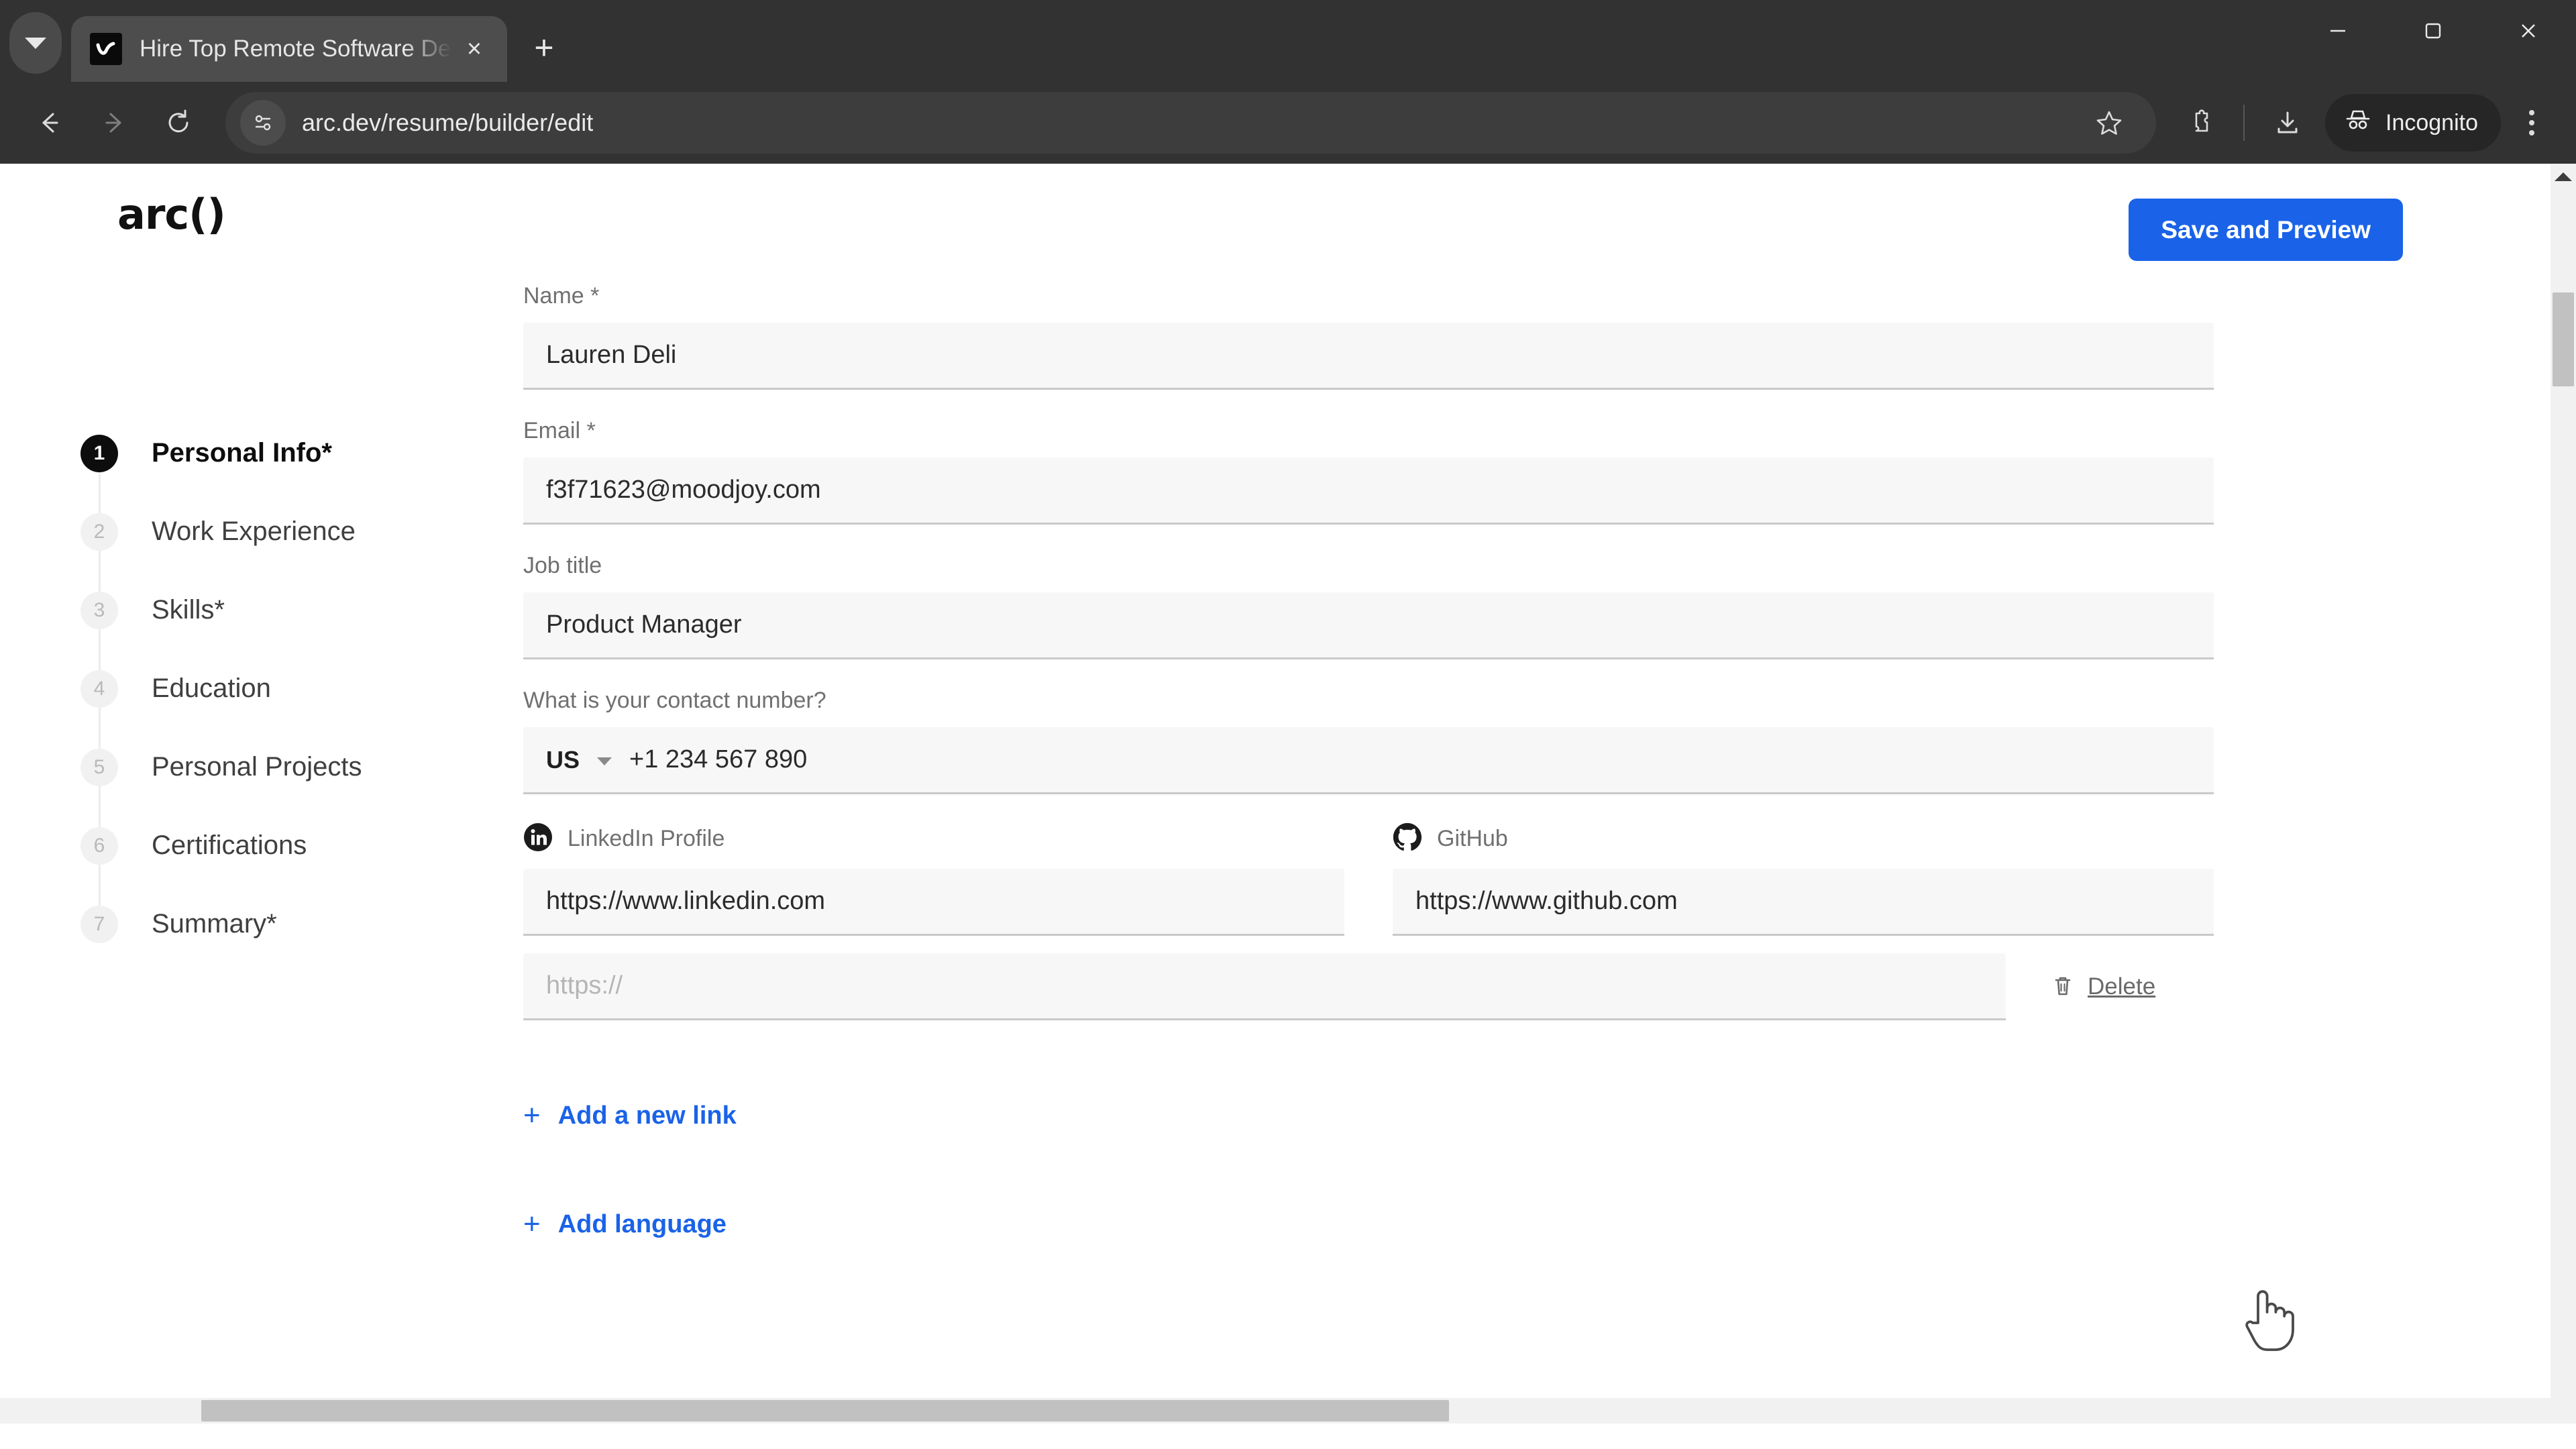 This screenshot has width=2576, height=1449. I want to click on step-number-badge: 5, so click(99, 767).